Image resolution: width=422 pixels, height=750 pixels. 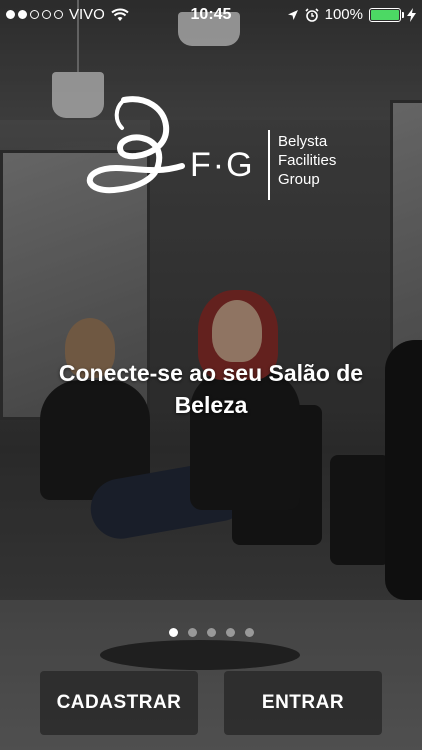 What do you see at coordinates (135, 145) in the screenshot?
I see `butterfly-monogram-icon` at bounding box center [135, 145].